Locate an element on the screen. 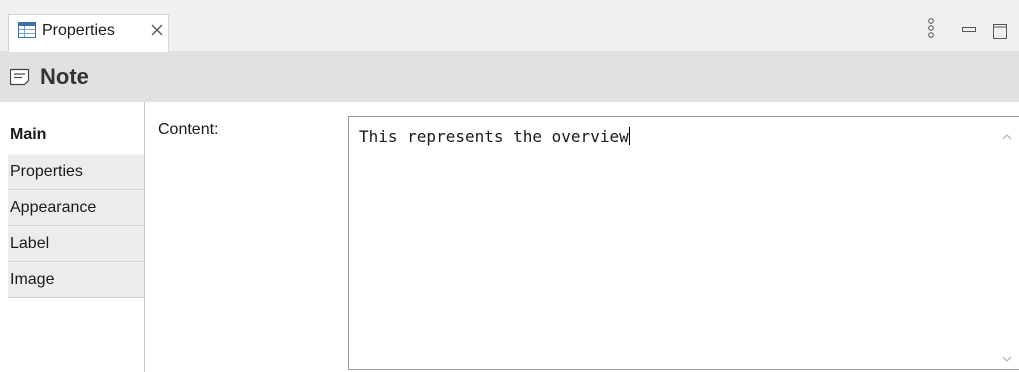 This screenshot has width=1019, height=372. view-tab-strip: Properties is located at coordinates (509, 26).